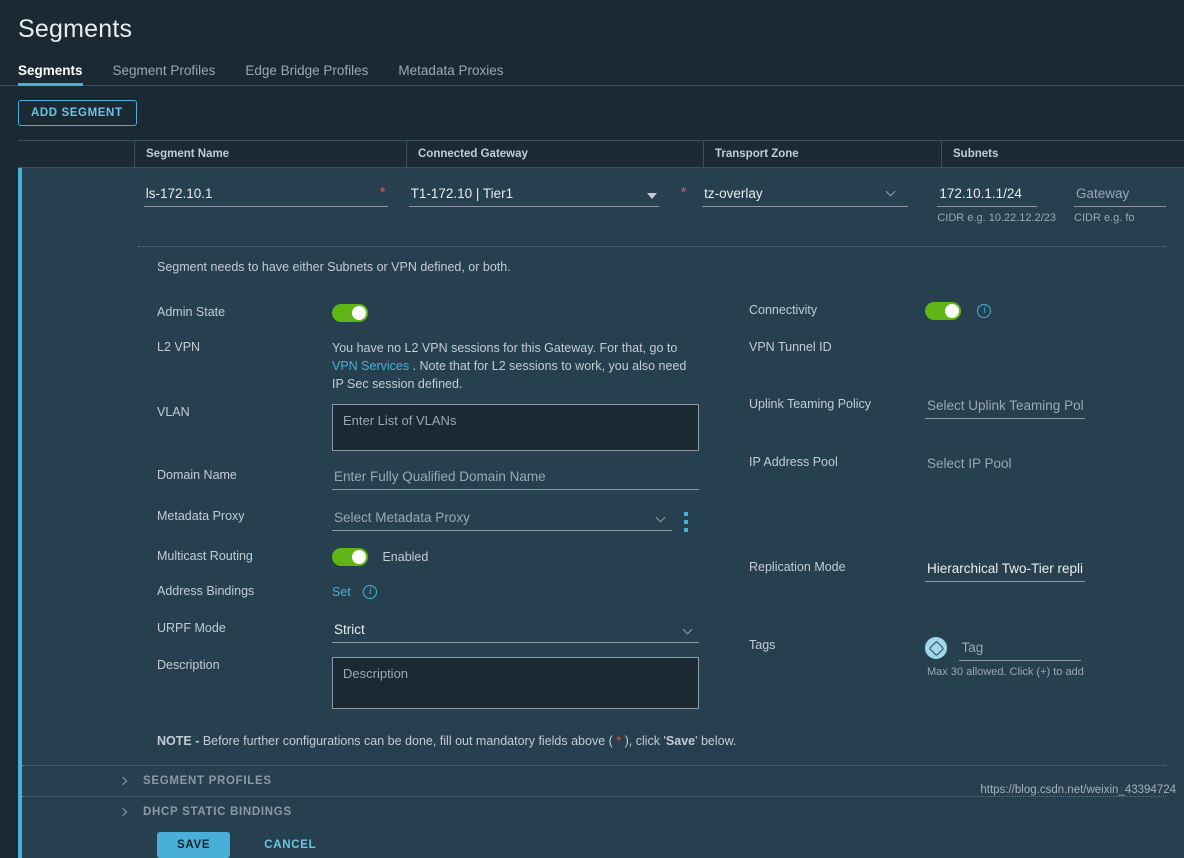 This screenshot has width=1184, height=858. What do you see at coordinates (123, 781) in the screenshot?
I see `chevron-right-icon` at bounding box center [123, 781].